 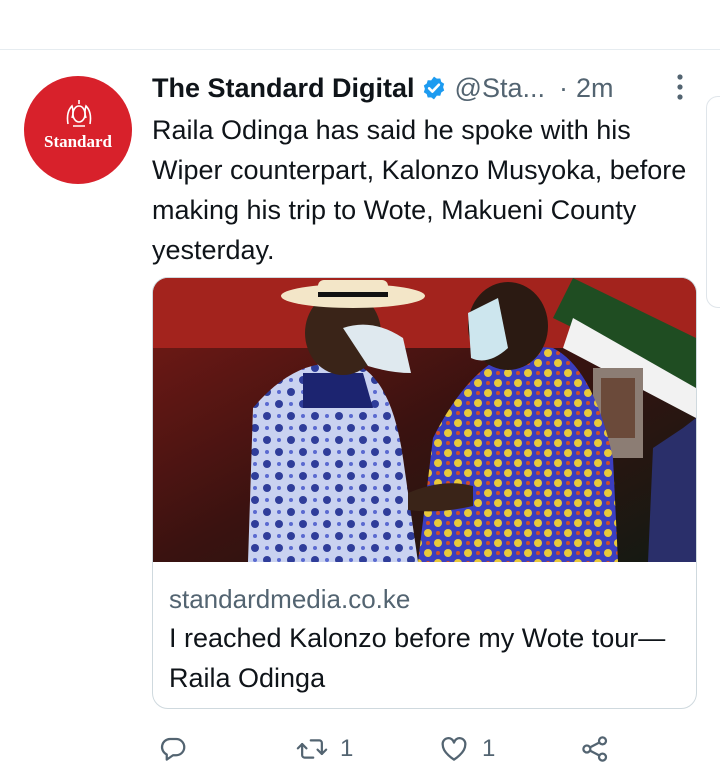 What do you see at coordinates (283, 88) in the screenshot?
I see `author-name: The Standard Digital` at bounding box center [283, 88].